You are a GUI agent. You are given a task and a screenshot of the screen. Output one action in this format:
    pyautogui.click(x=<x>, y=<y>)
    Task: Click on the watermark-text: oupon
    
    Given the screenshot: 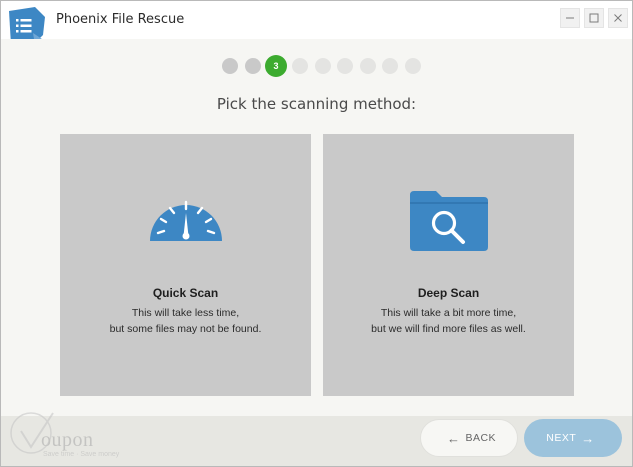 What is the action you would take?
    pyautogui.click(x=67, y=440)
    